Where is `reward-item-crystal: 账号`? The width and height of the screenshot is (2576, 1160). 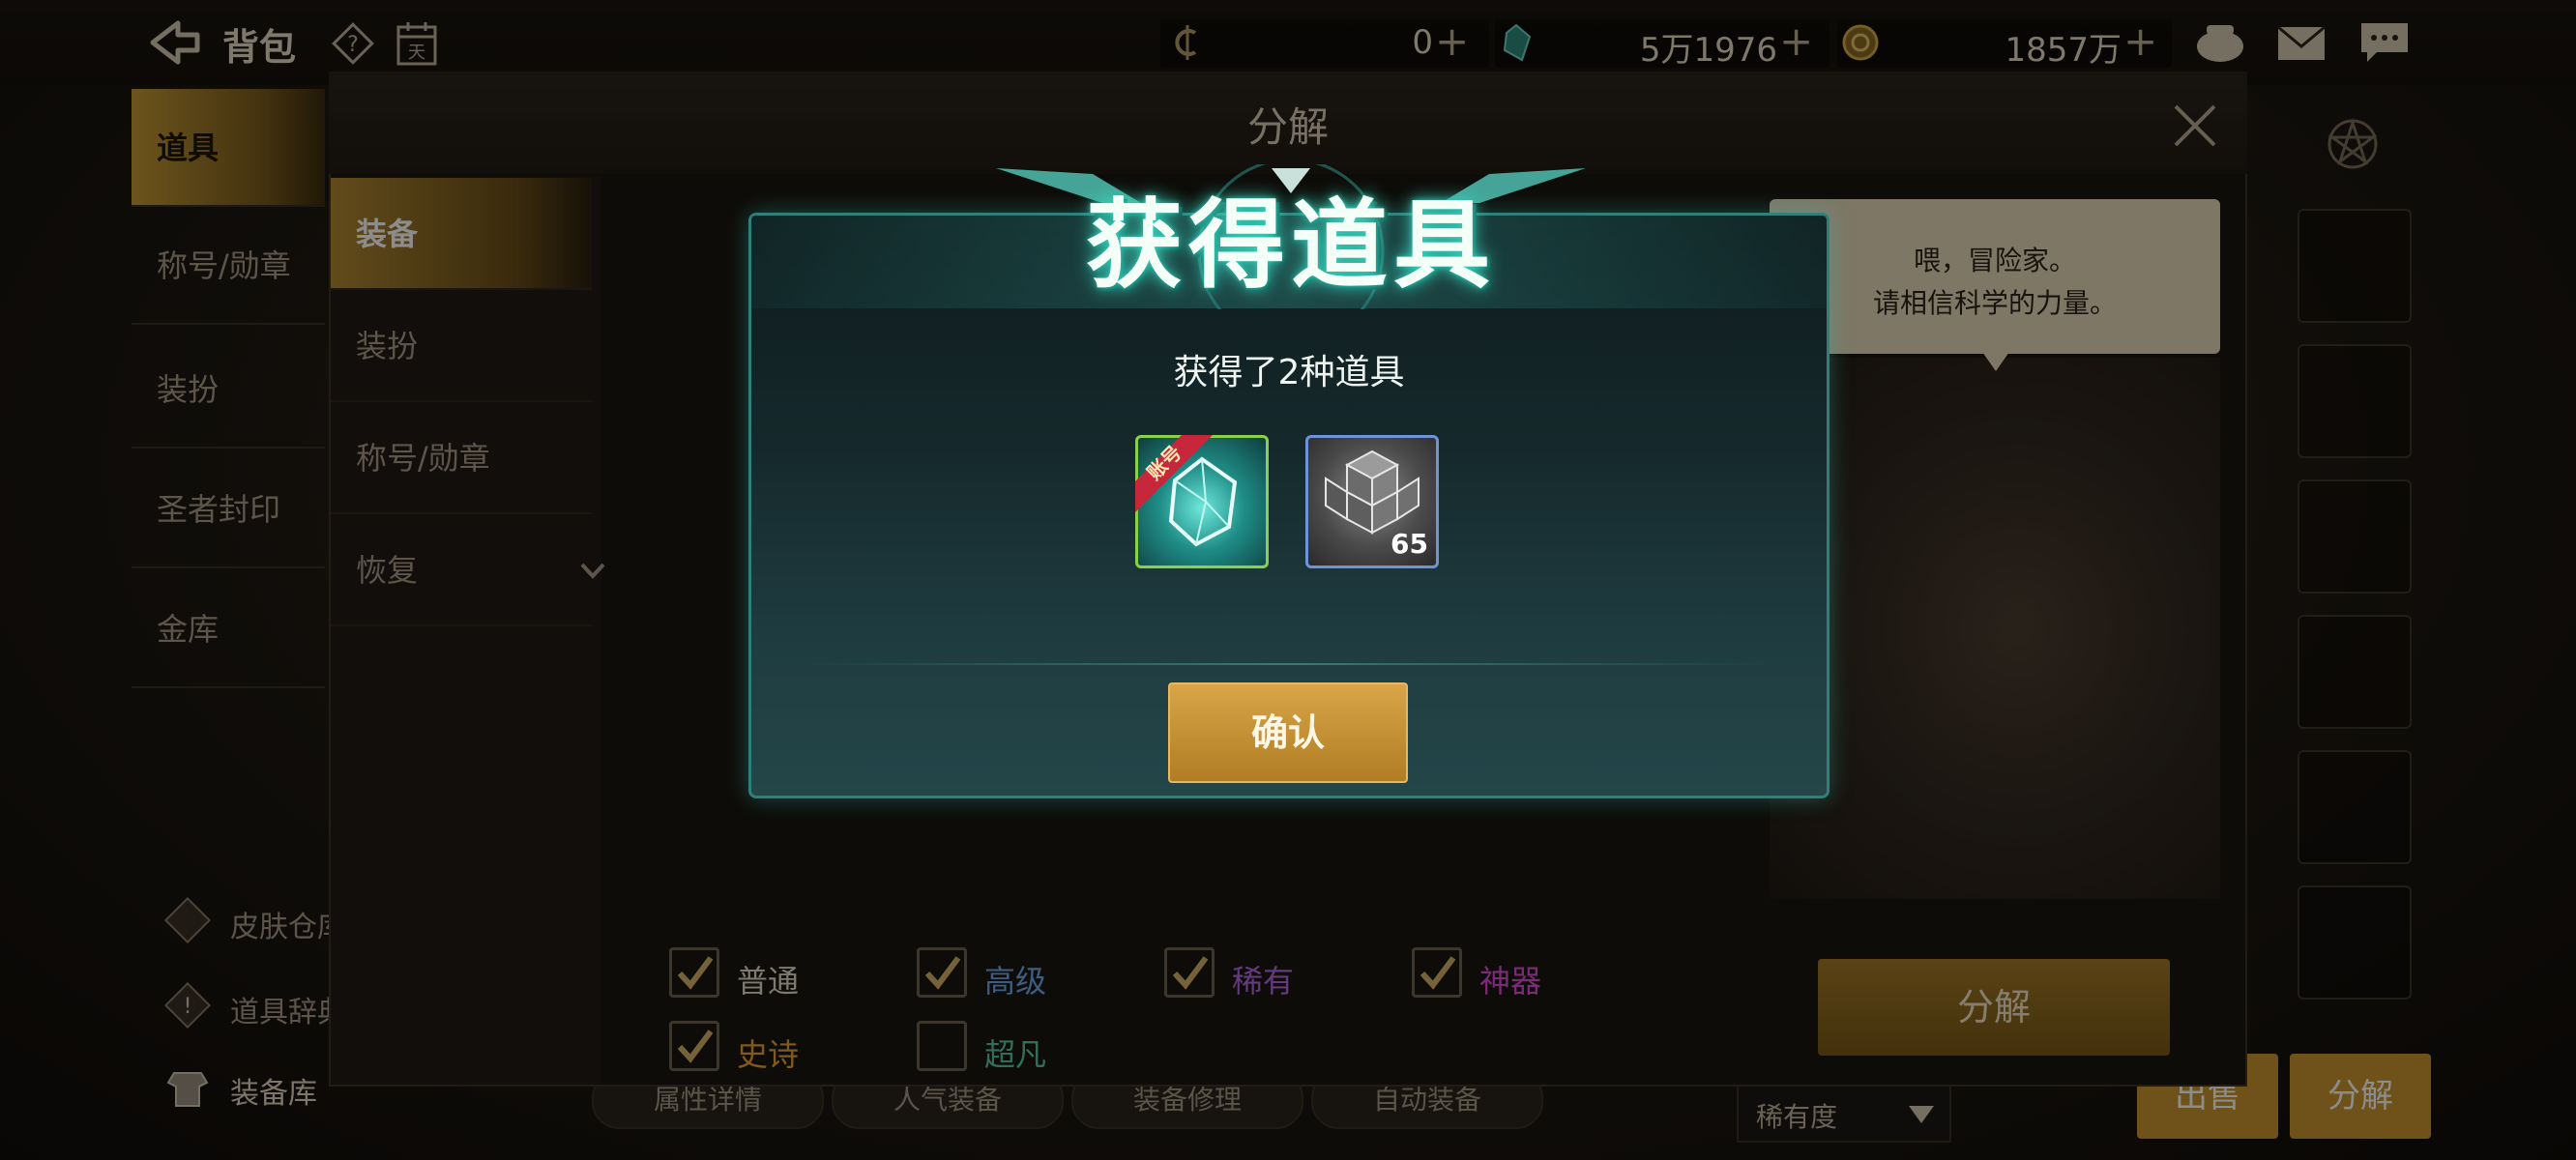 reward-item-crystal: 账号 is located at coordinates (1202, 502).